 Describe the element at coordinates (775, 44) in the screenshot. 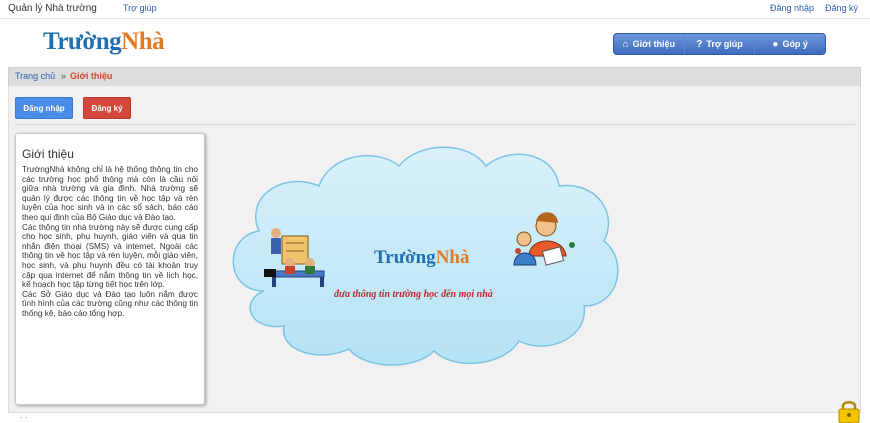

I see `chat-bubble-icon: ●` at that location.